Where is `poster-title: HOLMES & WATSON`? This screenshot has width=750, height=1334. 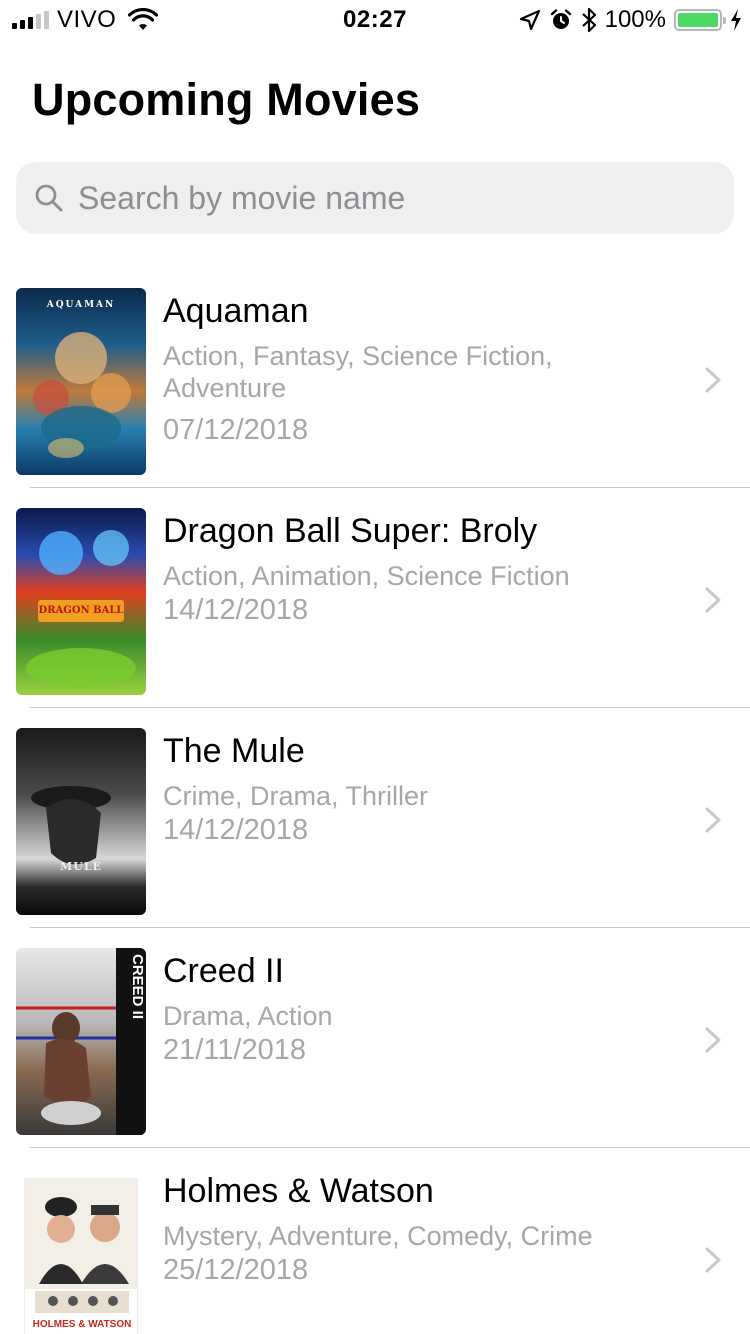
poster-title: HOLMES & WATSON is located at coordinates (82, 1324).